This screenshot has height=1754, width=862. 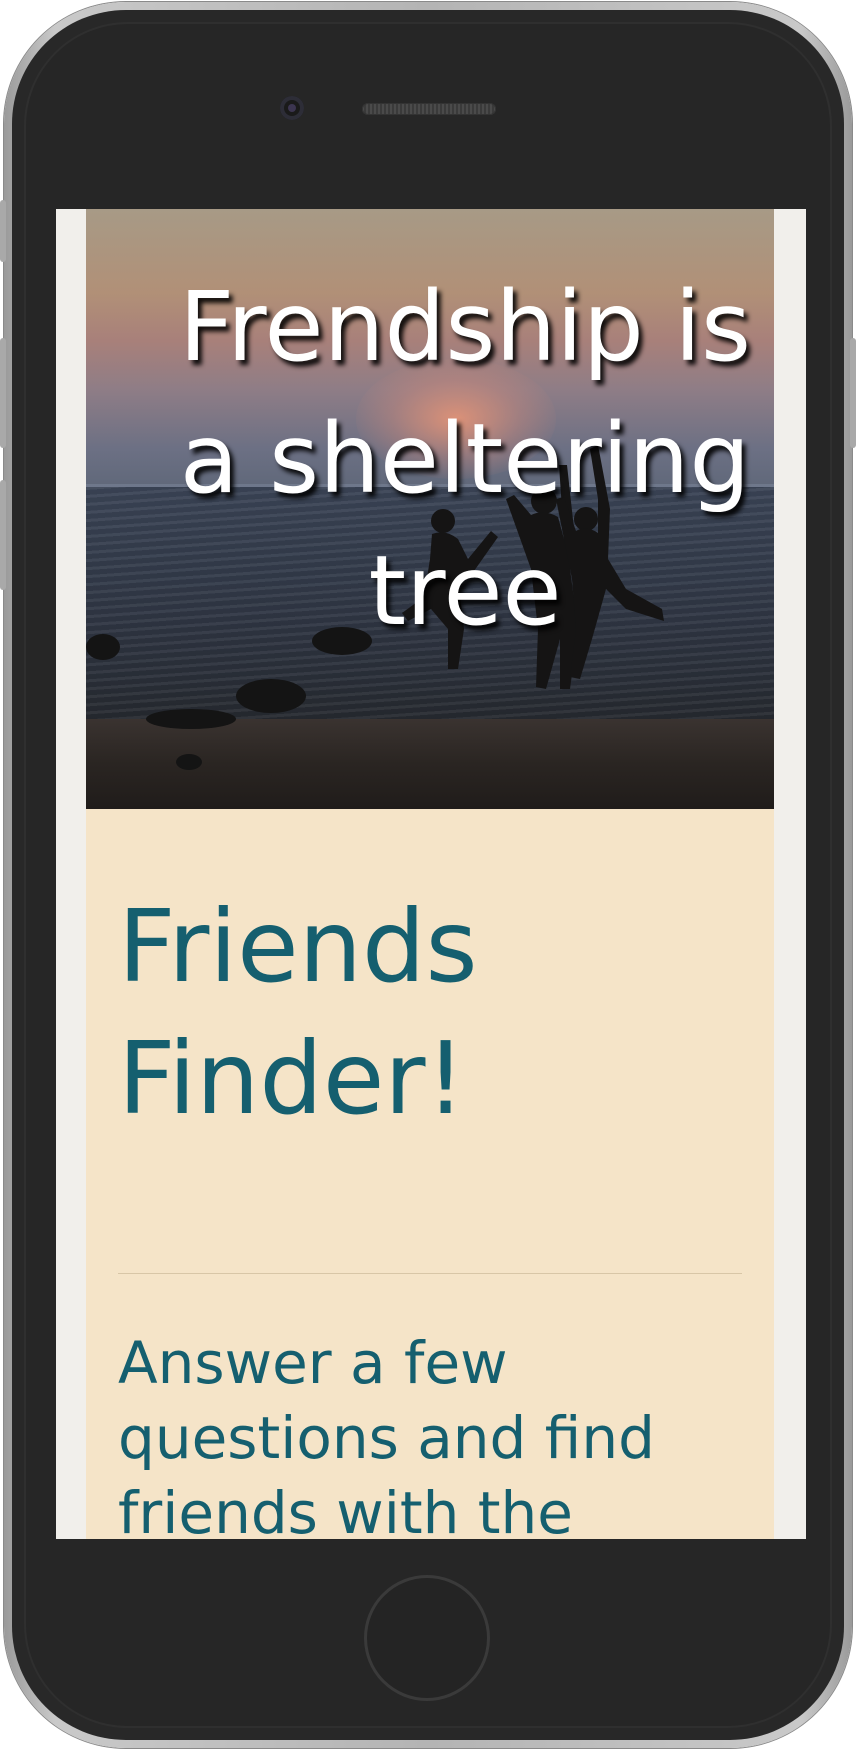 I want to click on power-button, so click(x=853, y=393).